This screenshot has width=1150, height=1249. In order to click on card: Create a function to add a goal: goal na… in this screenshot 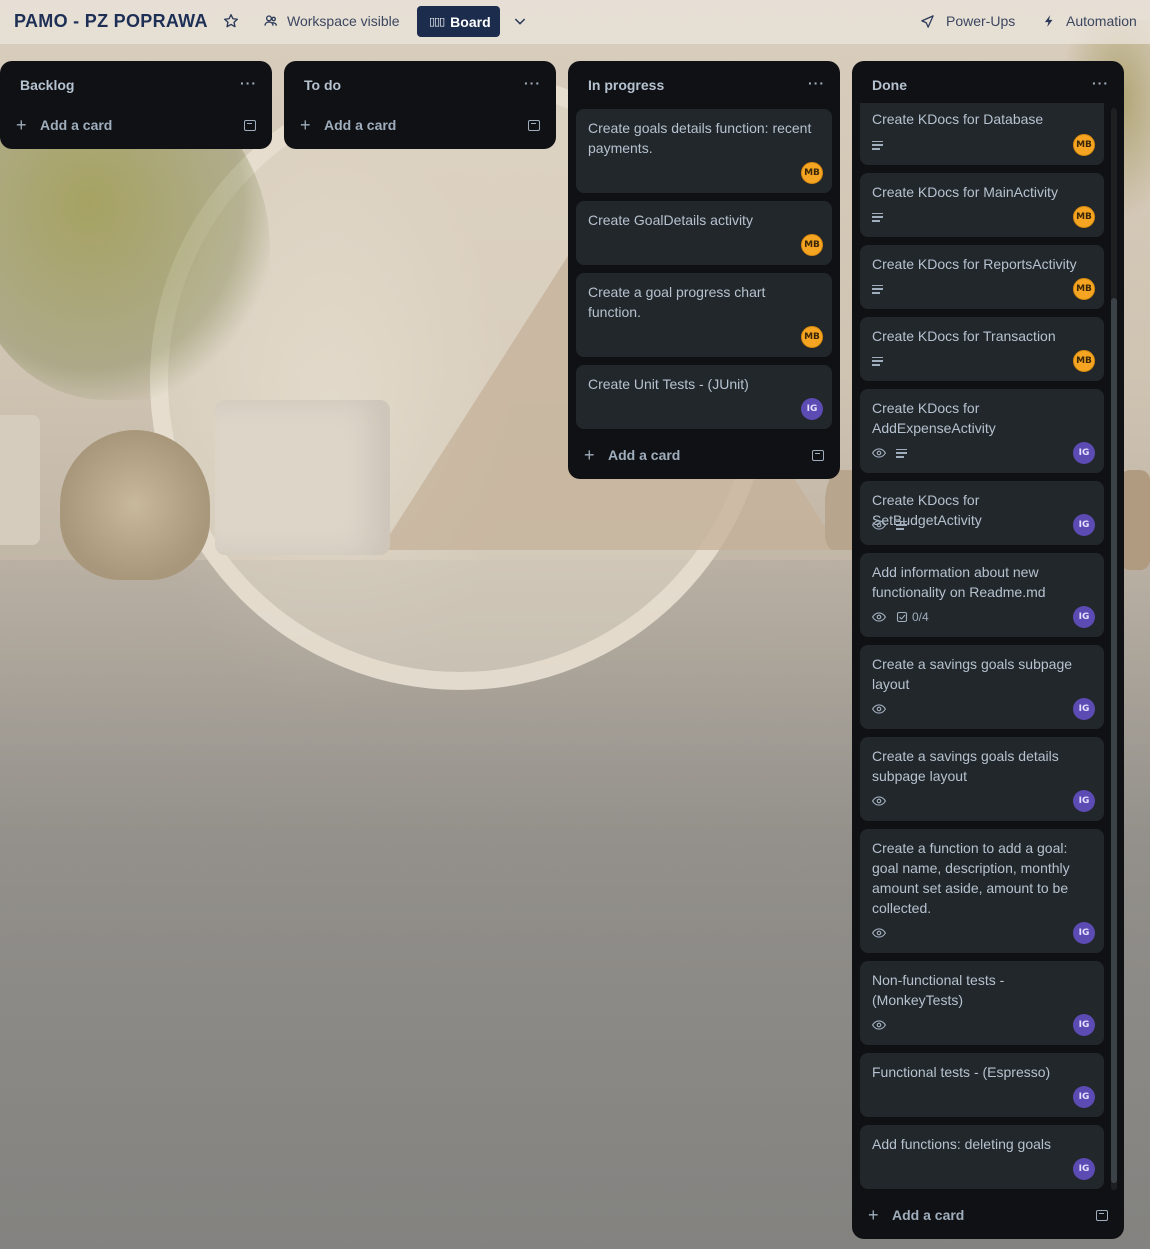, I will do `click(982, 891)`.